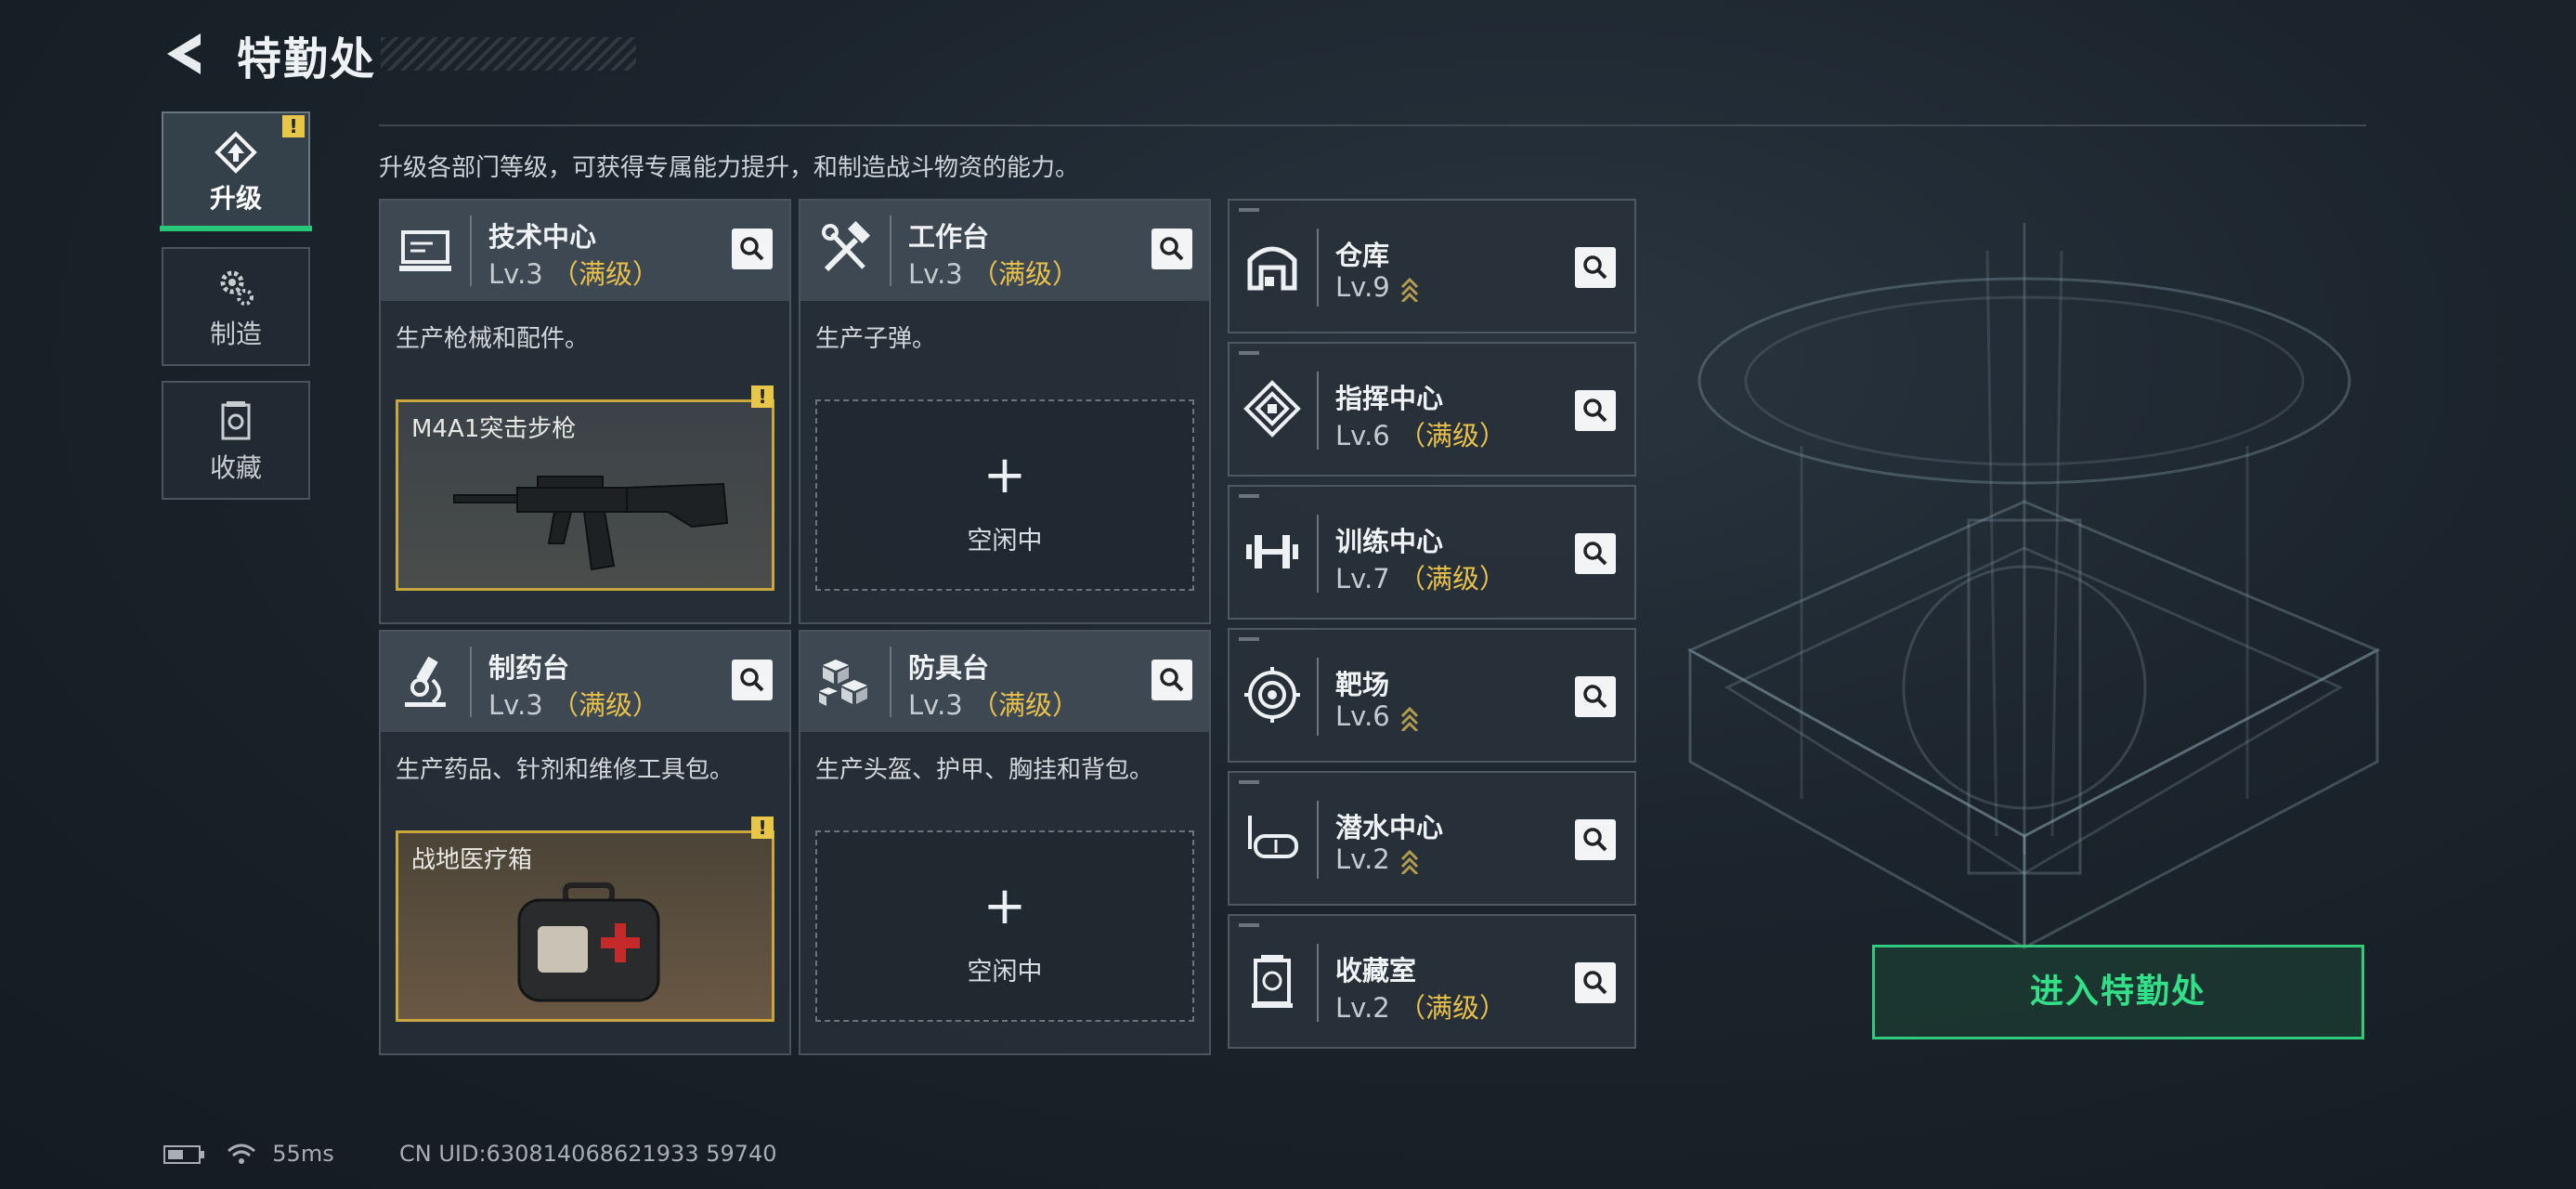 This screenshot has width=2576, height=1189. I want to click on collection-icon, so click(236, 420).